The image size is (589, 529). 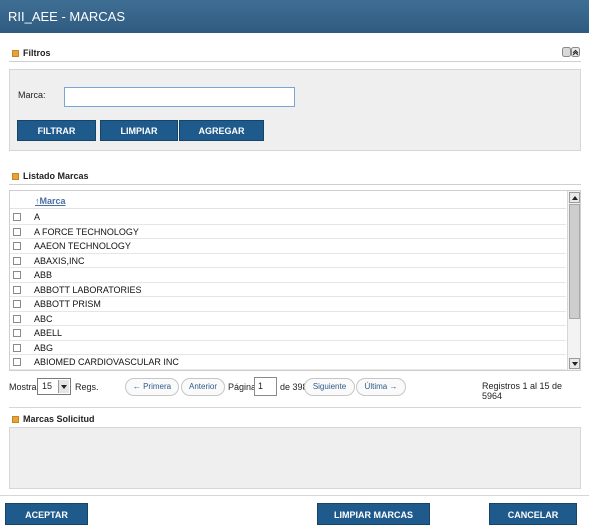 I want to click on row-label: AAEON TECHNOLOGY, so click(x=82, y=246).